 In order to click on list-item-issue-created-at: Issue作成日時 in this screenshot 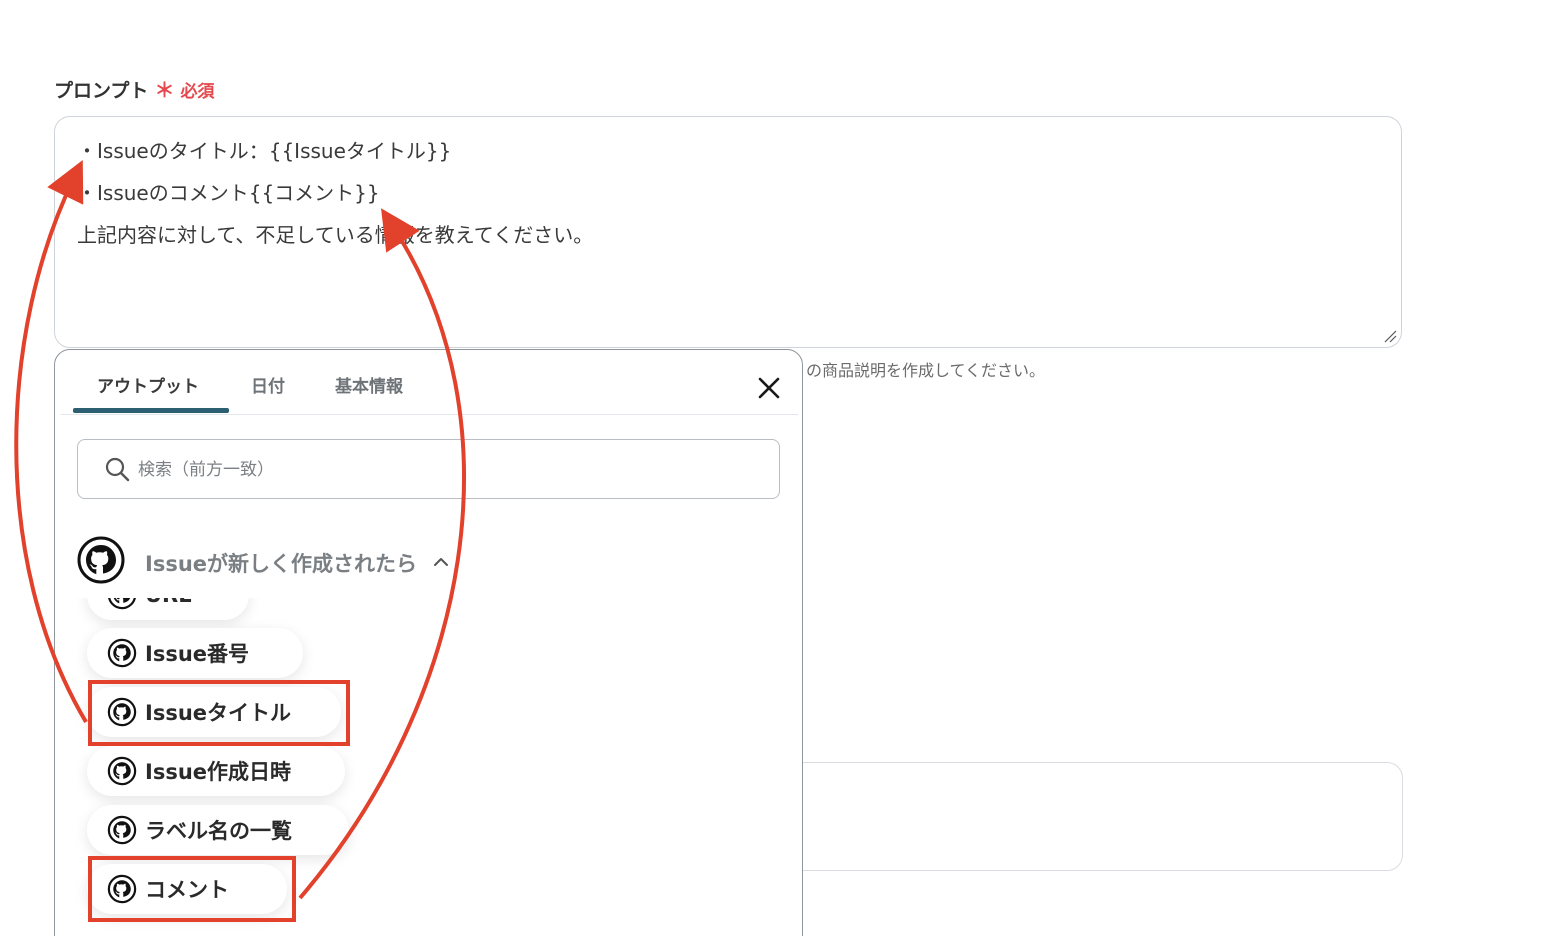, I will do `click(216, 771)`.